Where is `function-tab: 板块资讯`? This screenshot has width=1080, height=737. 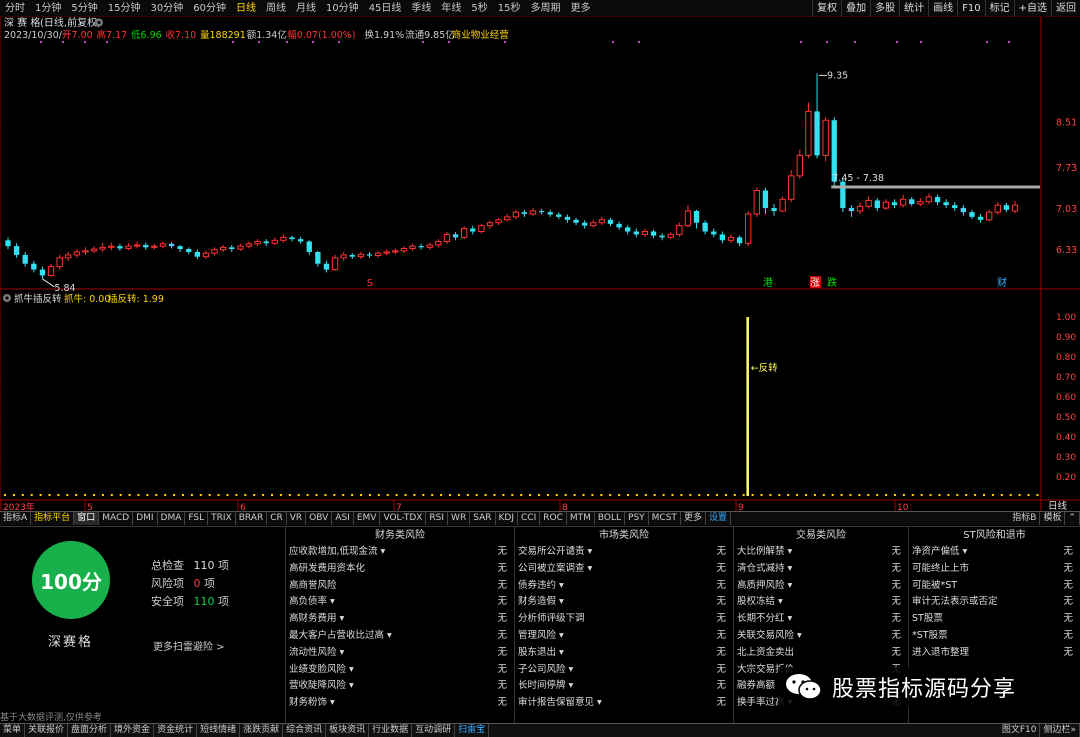 function-tab: 板块资讯 is located at coordinates (348, 730).